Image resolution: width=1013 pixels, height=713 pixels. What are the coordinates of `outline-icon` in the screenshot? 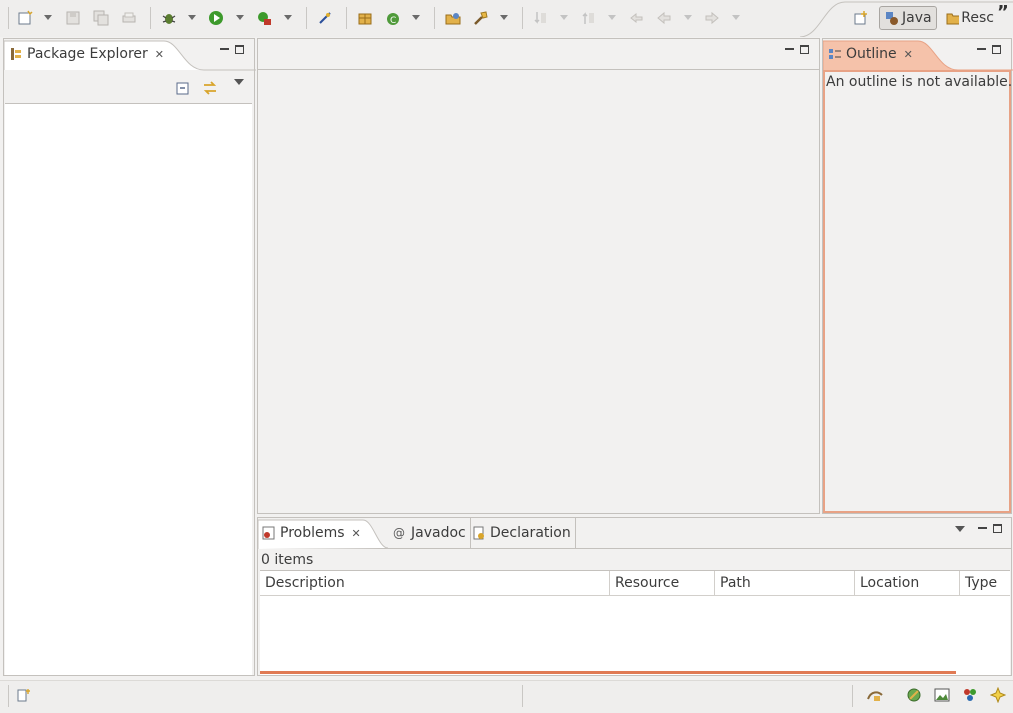 It's located at (835, 54).